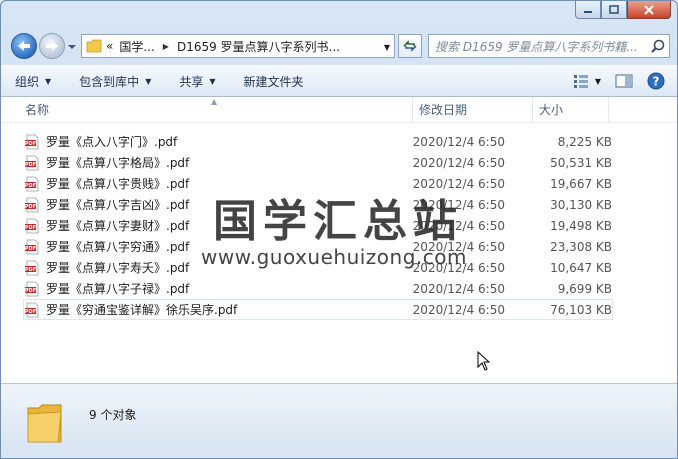 The image size is (678, 459). I want to click on file-size: 9,699 KB, so click(584, 288).